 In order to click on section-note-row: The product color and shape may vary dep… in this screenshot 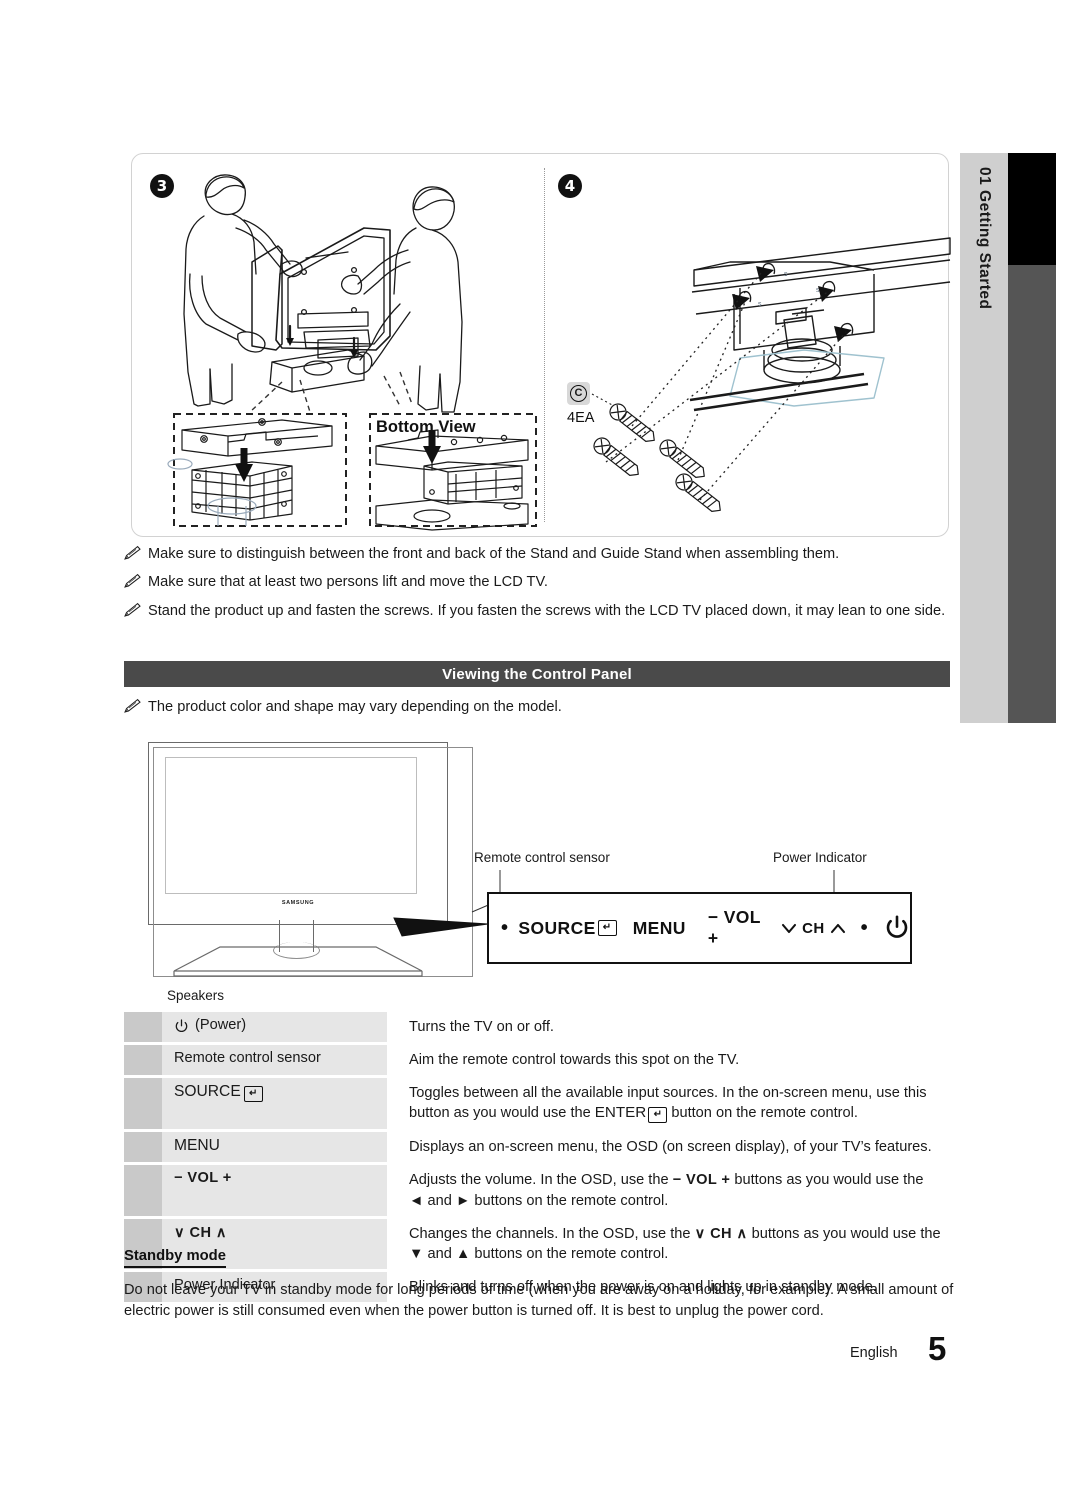, I will do `click(539, 707)`.